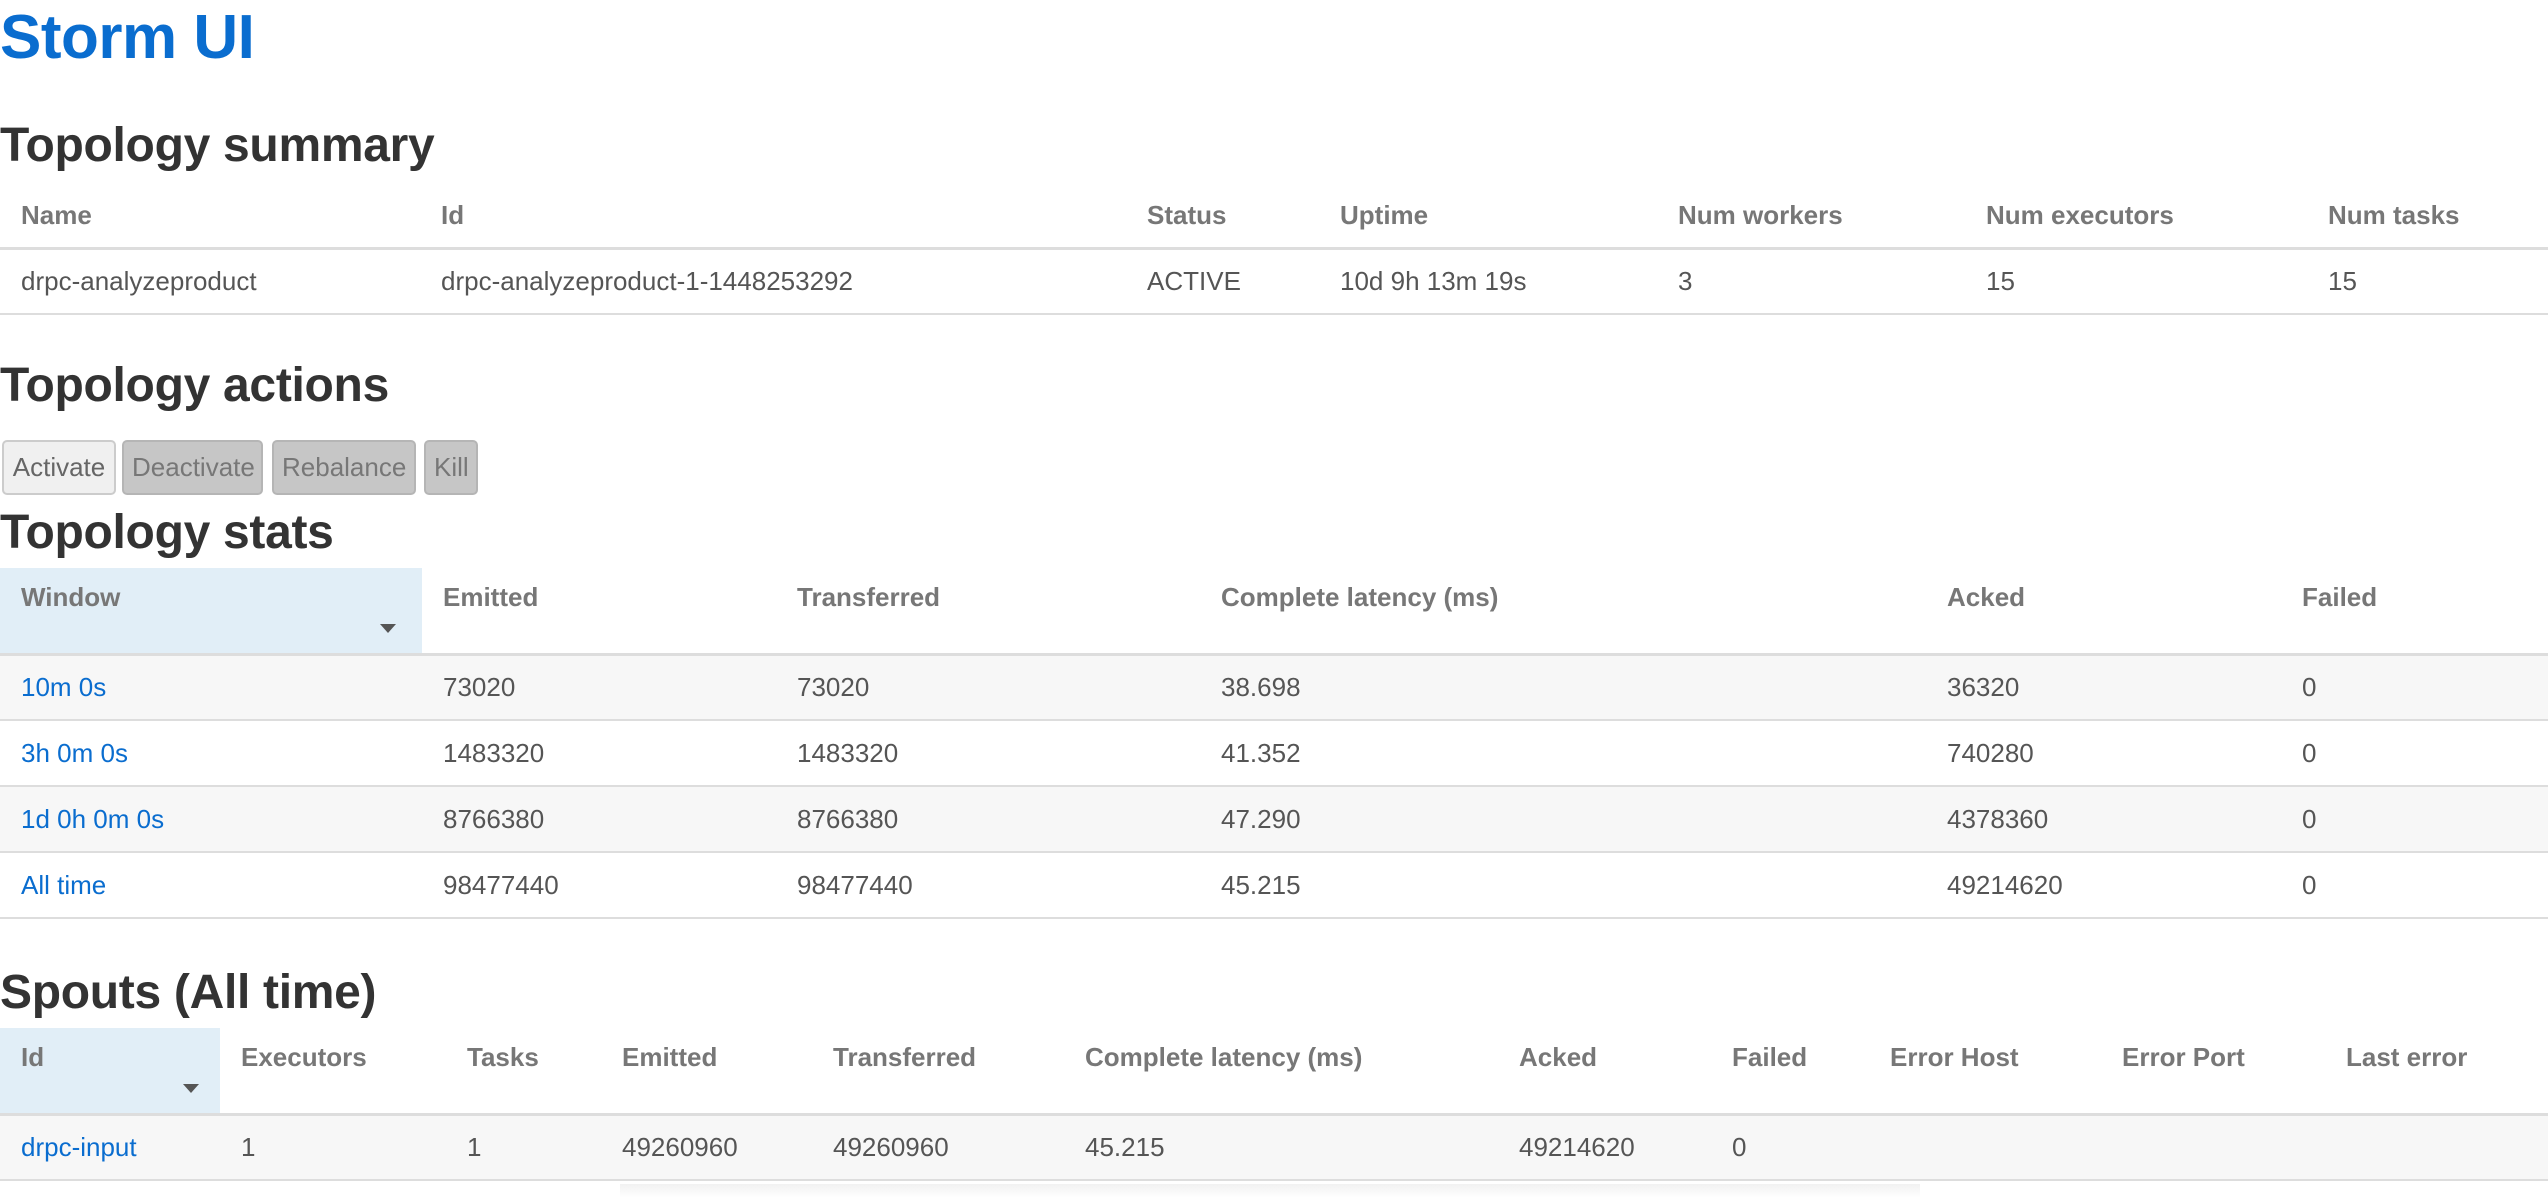 The width and height of the screenshot is (2548, 1198). I want to click on table-row: 3h 0m 0s 1483320 1483320 41.352 740280 0, so click(1274, 753).